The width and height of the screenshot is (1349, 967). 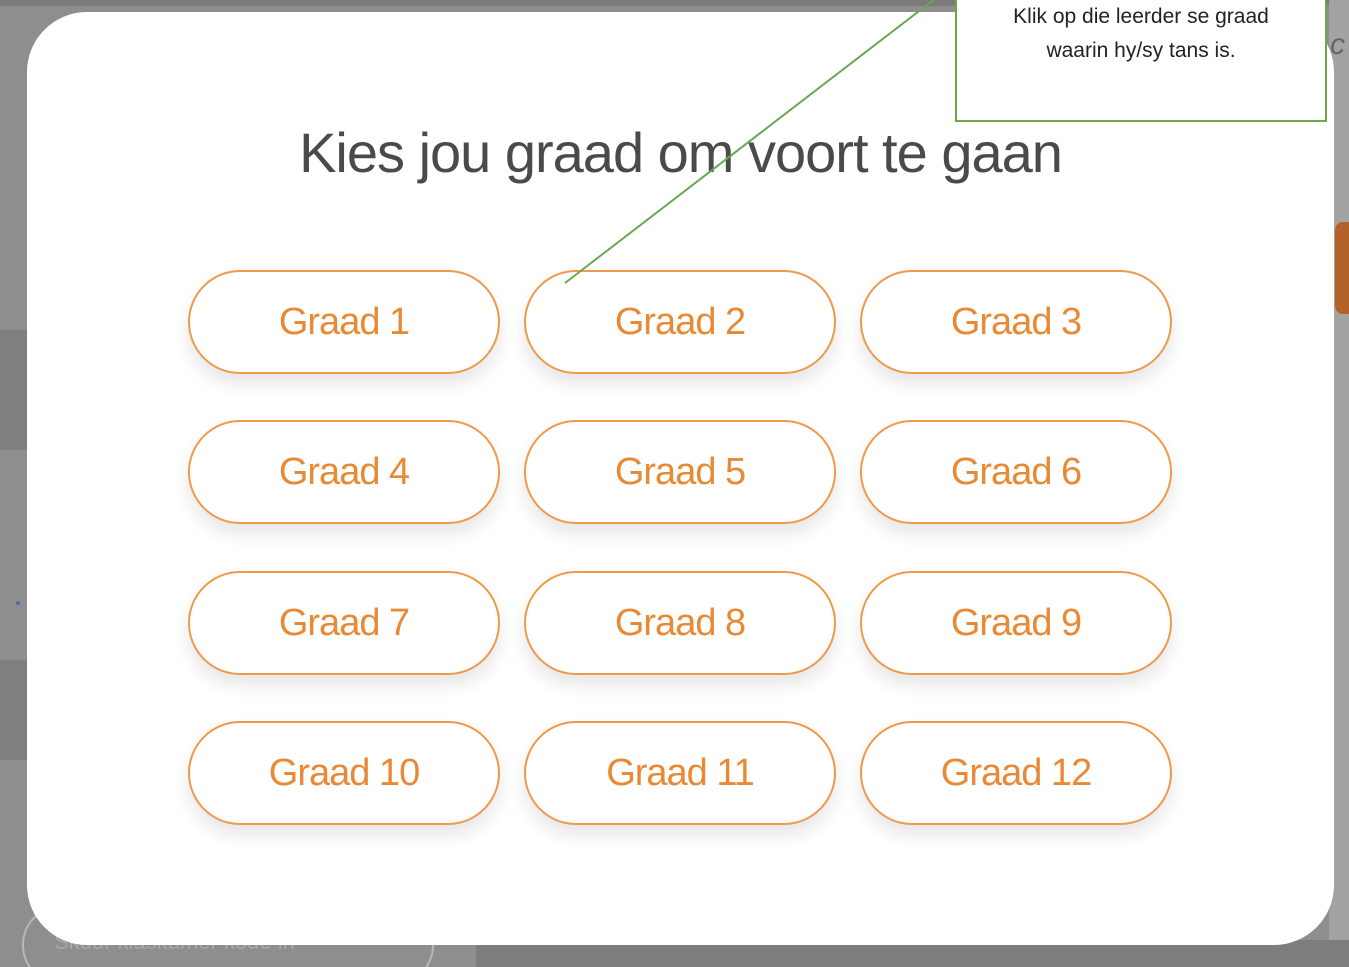 I want to click on grade-8-button: Graad 8, so click(x=680, y=623).